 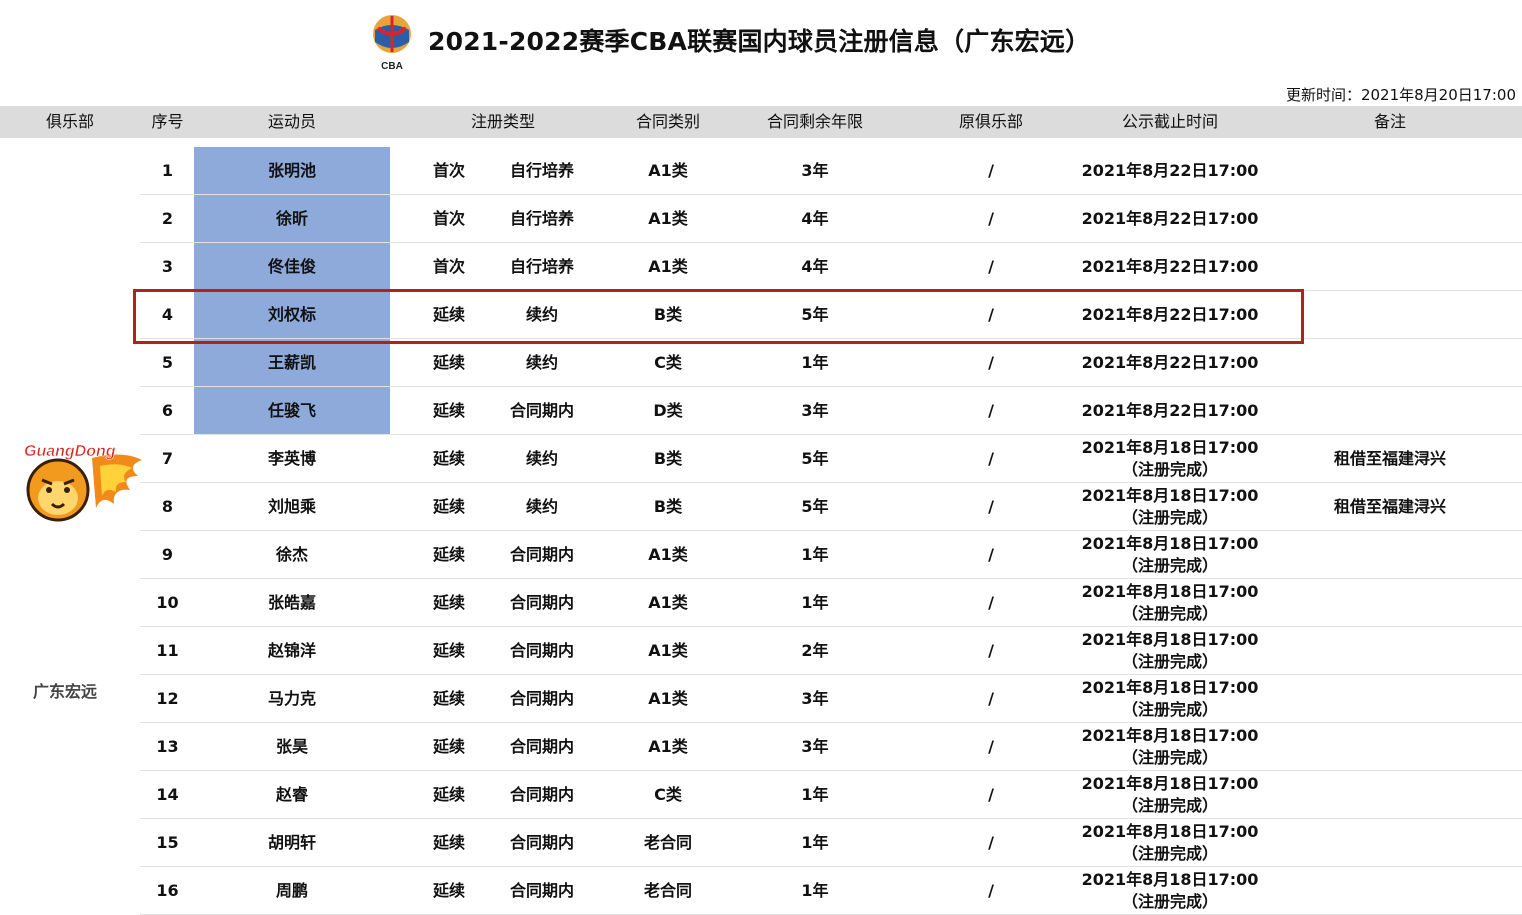 I want to click on note: 租借至福建浔兴, so click(x=1389, y=459).